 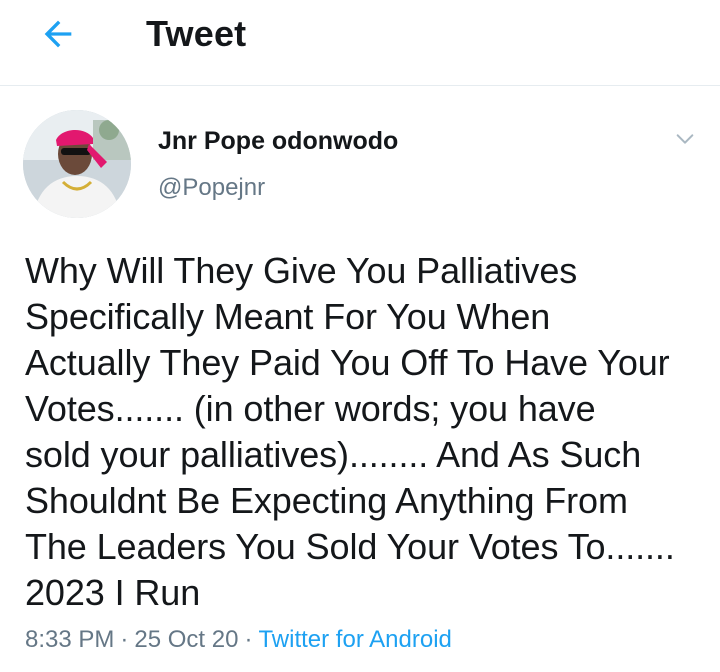 What do you see at coordinates (211, 188) in the screenshot?
I see `author-handle: @Popejnr` at bounding box center [211, 188].